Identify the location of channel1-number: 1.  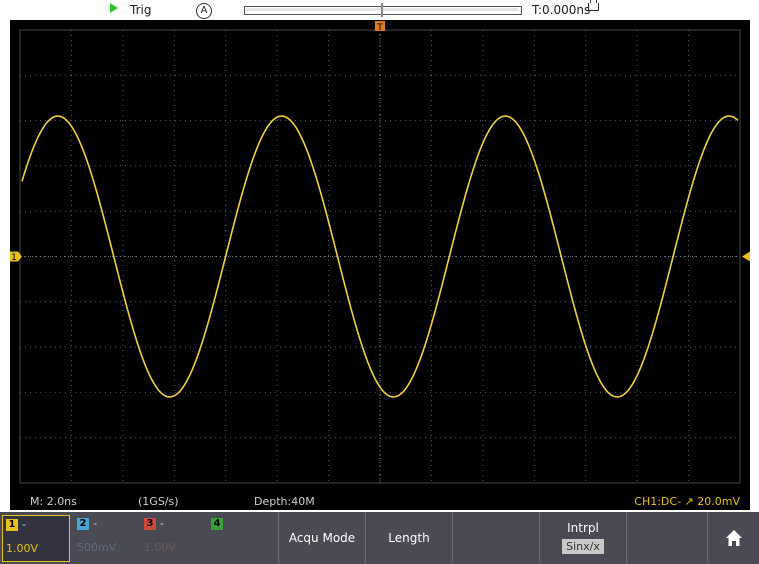
(12, 525).